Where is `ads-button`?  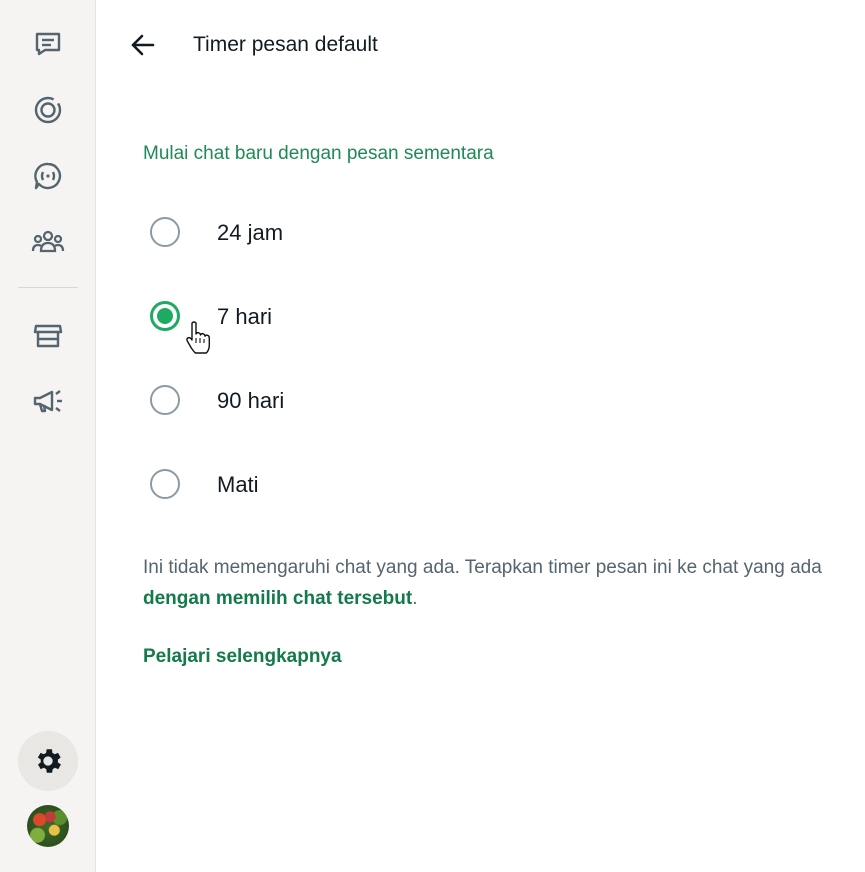 ads-button is located at coordinates (48, 401).